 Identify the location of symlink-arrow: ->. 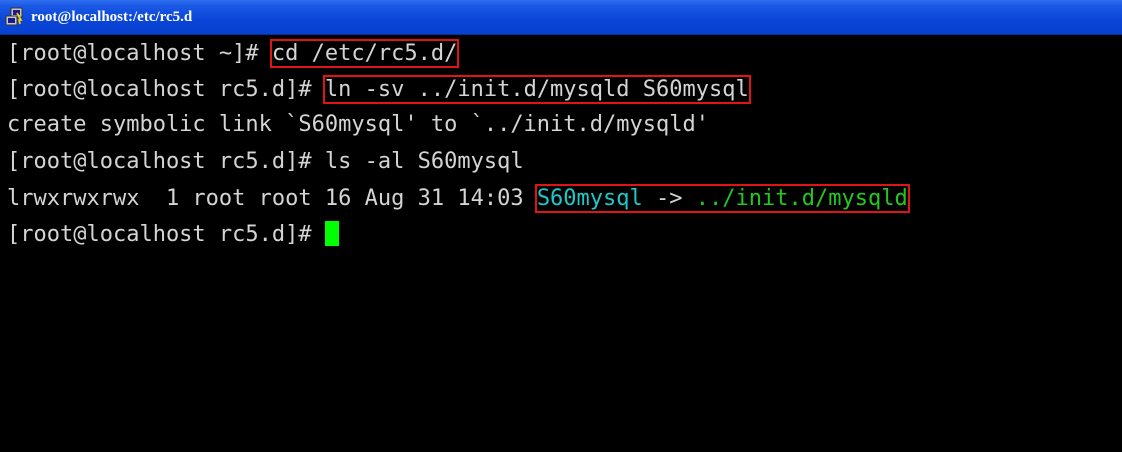
(669, 198).